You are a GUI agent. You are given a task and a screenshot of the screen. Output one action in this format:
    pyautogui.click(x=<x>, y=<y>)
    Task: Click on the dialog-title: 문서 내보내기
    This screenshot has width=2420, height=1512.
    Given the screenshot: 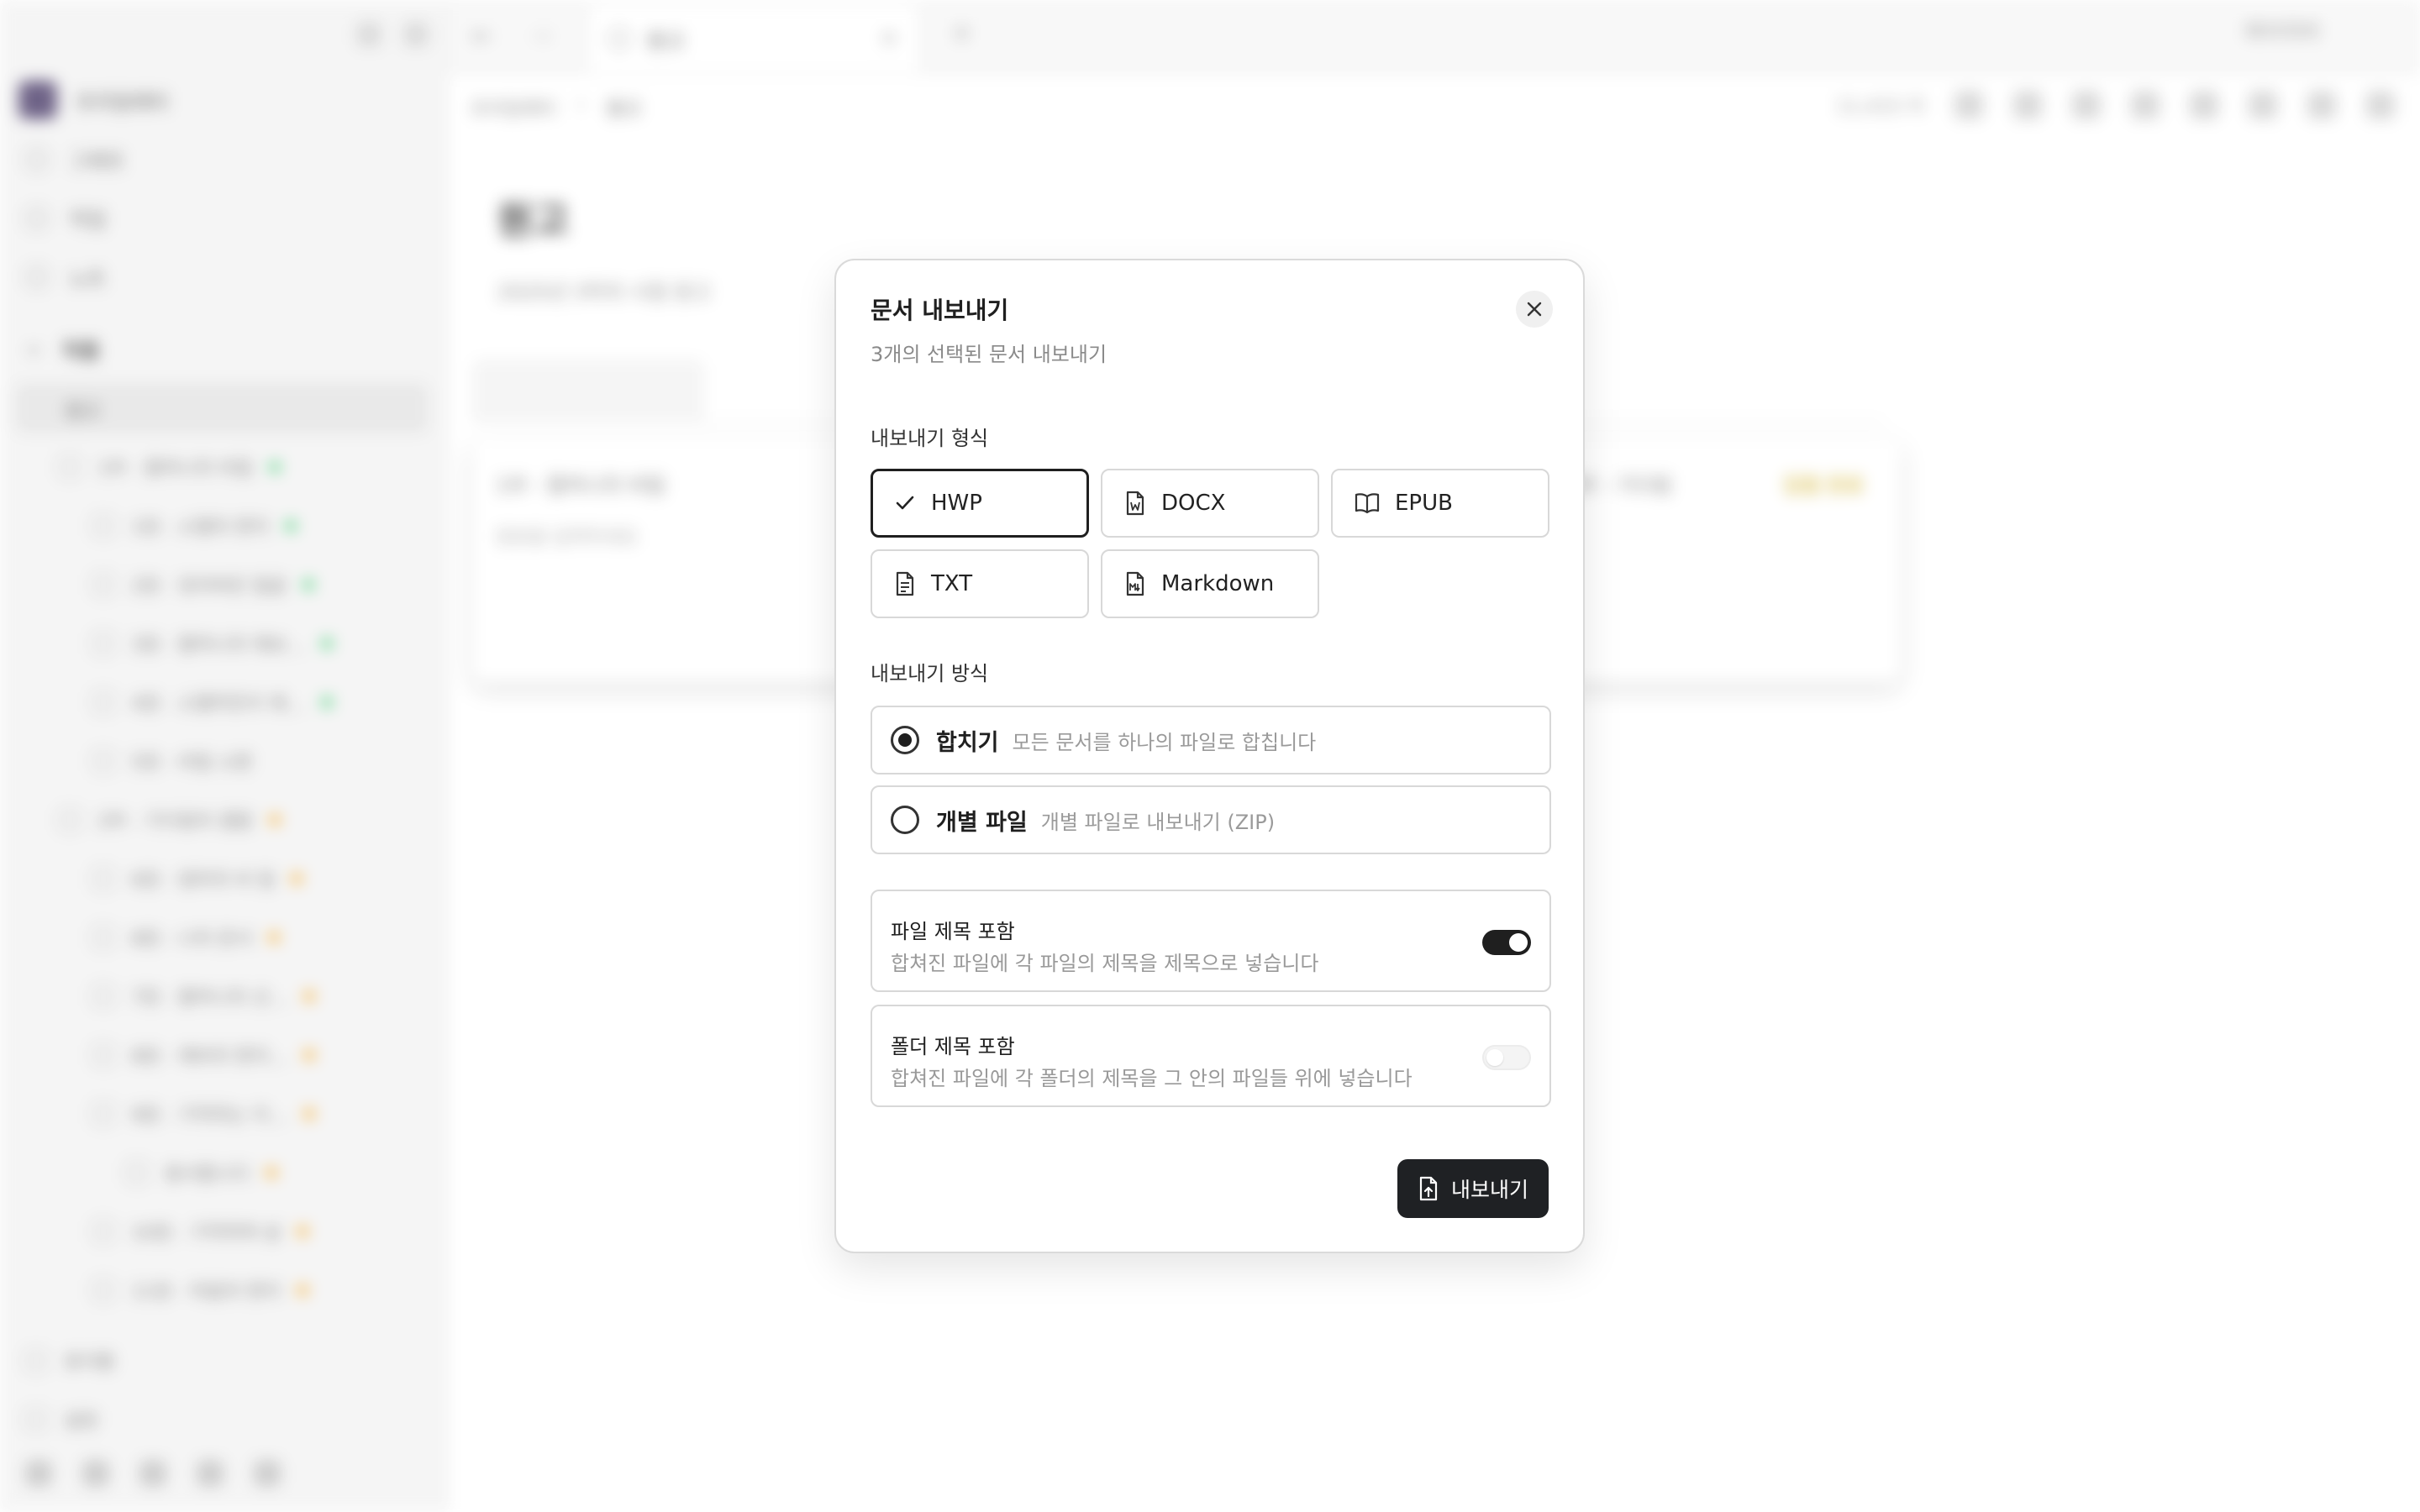 What is the action you would take?
    pyautogui.click(x=940, y=310)
    